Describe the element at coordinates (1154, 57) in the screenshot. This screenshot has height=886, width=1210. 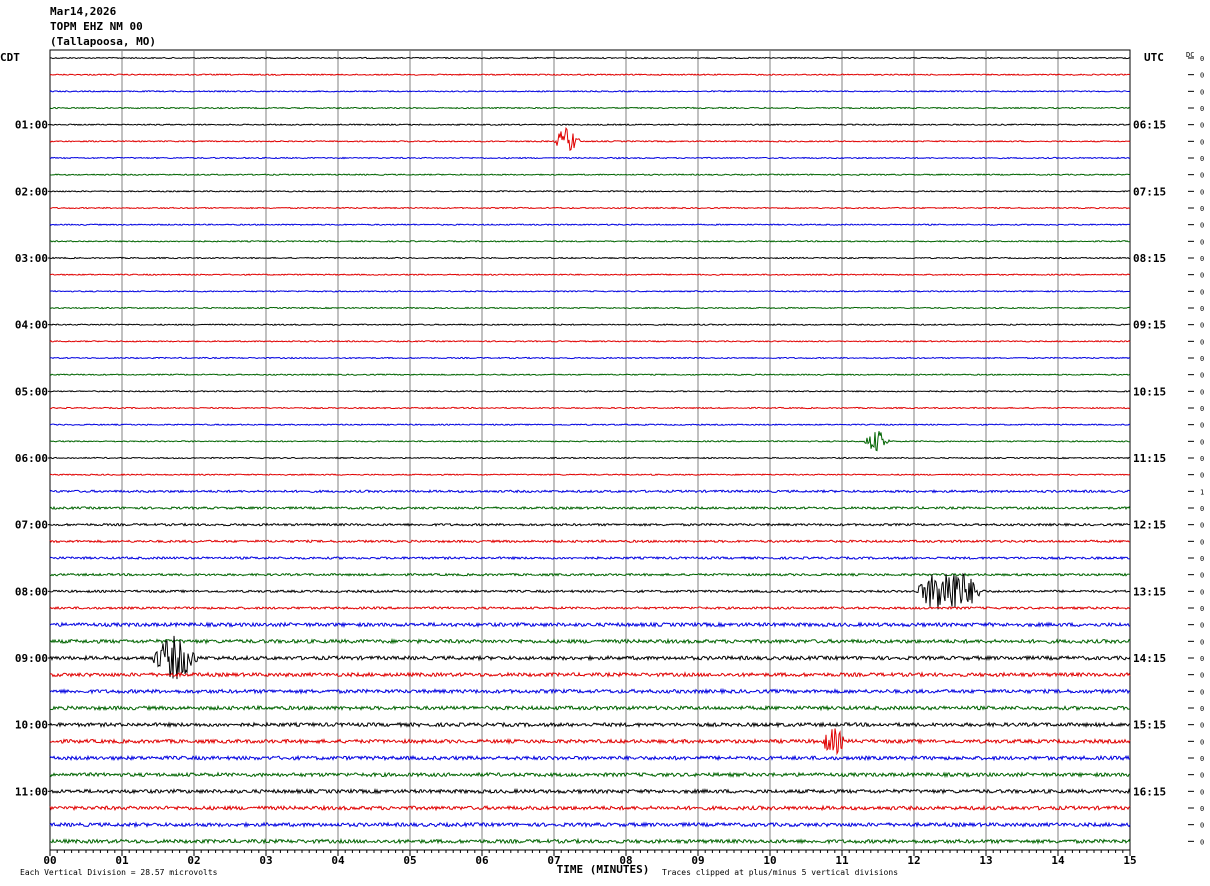
I see `right-timezone-label: UTC` at that location.